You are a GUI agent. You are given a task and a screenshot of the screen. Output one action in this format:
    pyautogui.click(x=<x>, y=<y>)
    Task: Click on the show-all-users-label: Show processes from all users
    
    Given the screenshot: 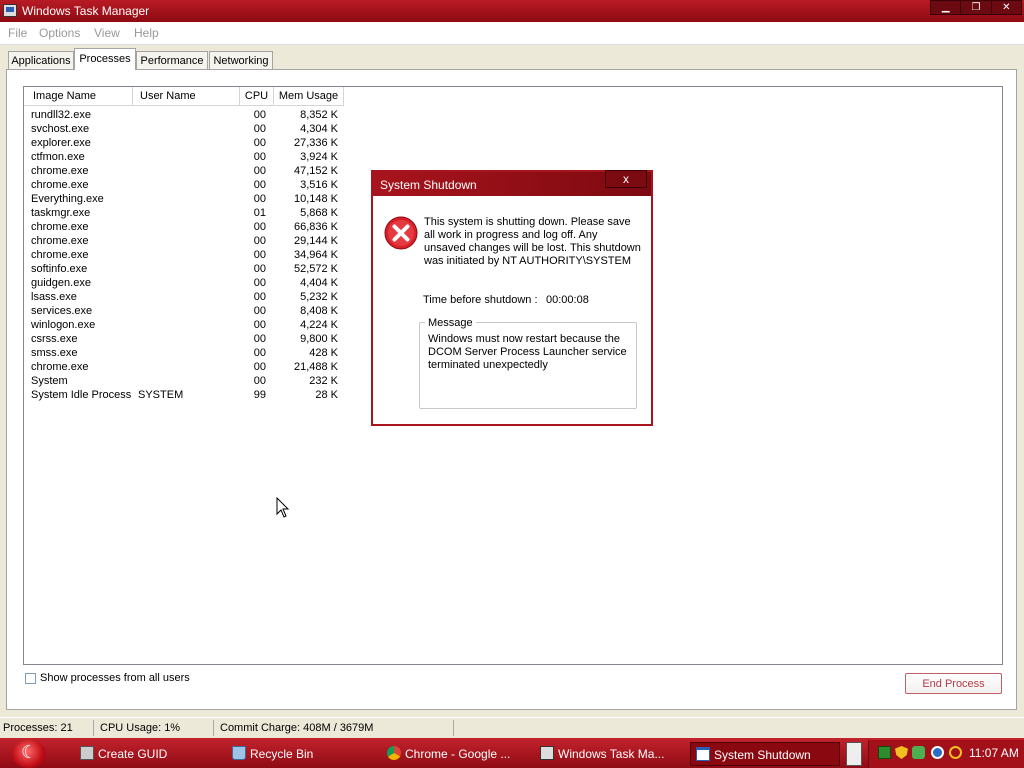 What is the action you would take?
    pyautogui.click(x=115, y=678)
    